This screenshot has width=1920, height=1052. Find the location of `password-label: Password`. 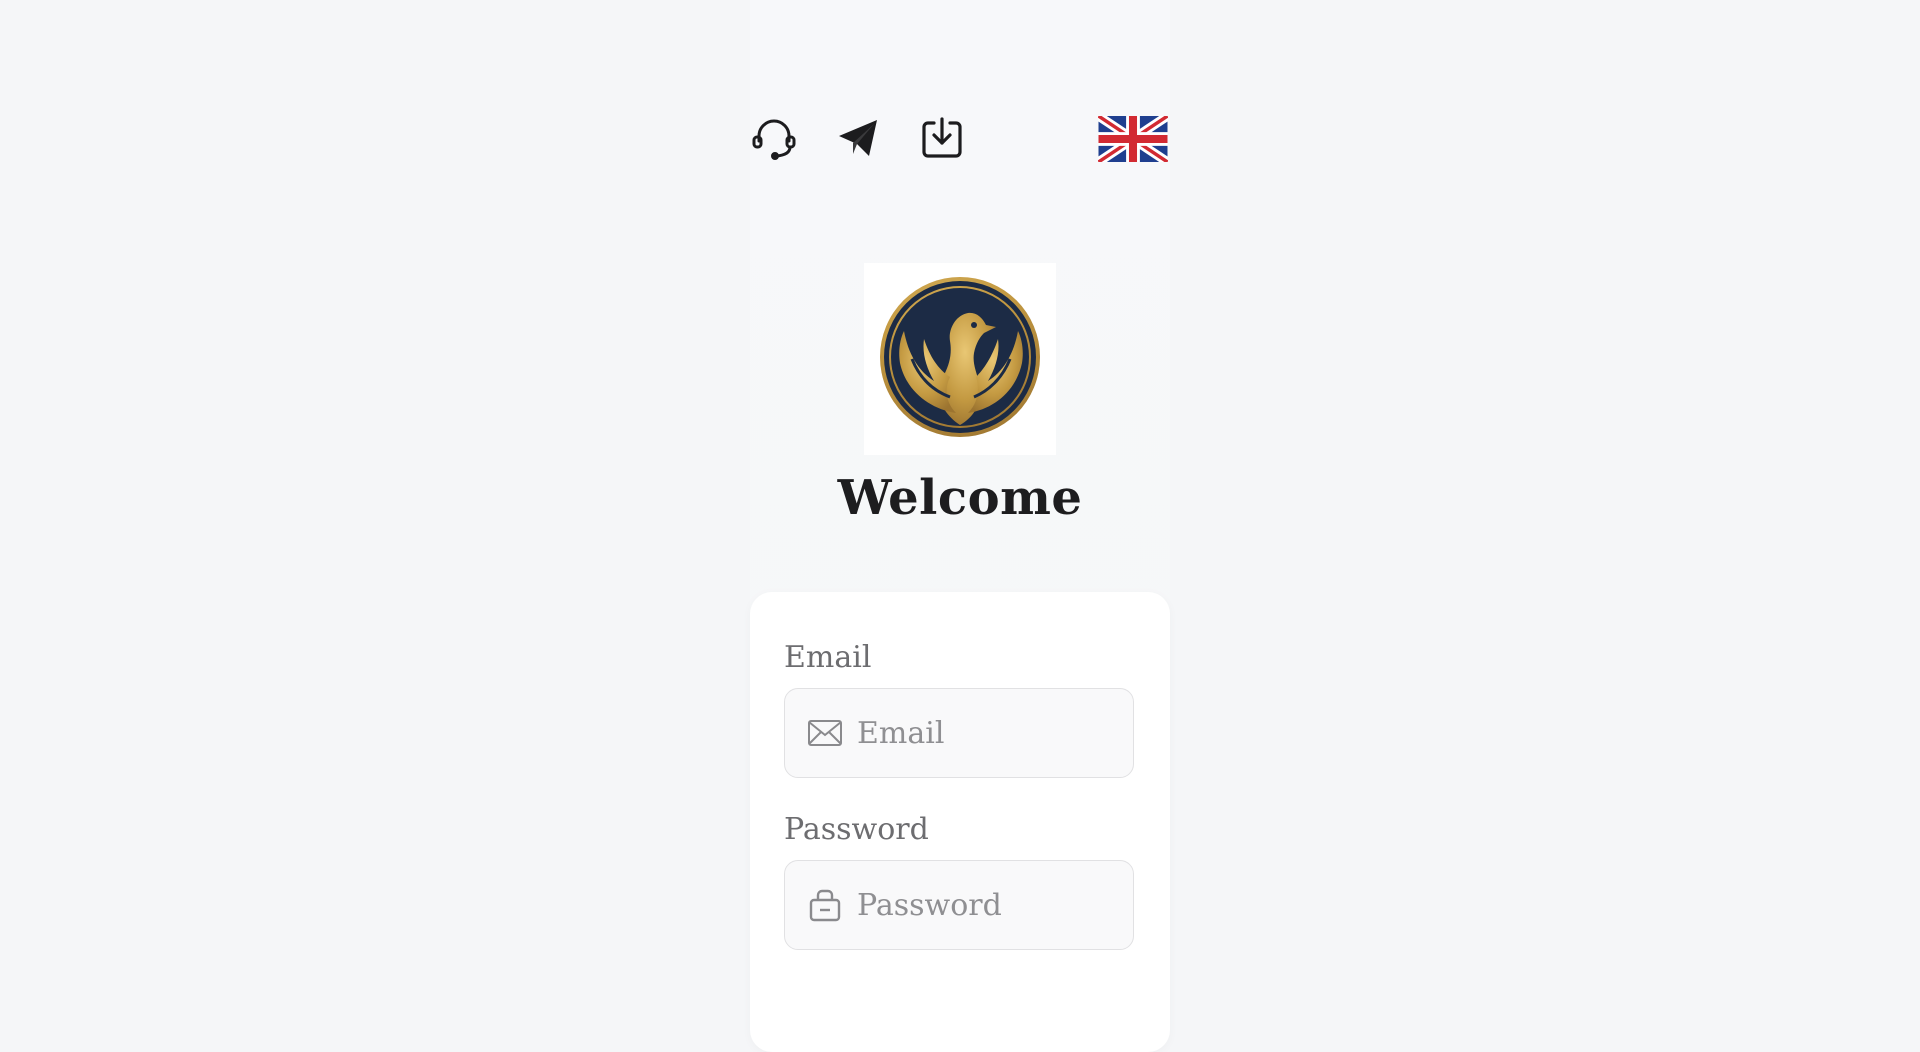

password-label: Password is located at coordinates (856, 829).